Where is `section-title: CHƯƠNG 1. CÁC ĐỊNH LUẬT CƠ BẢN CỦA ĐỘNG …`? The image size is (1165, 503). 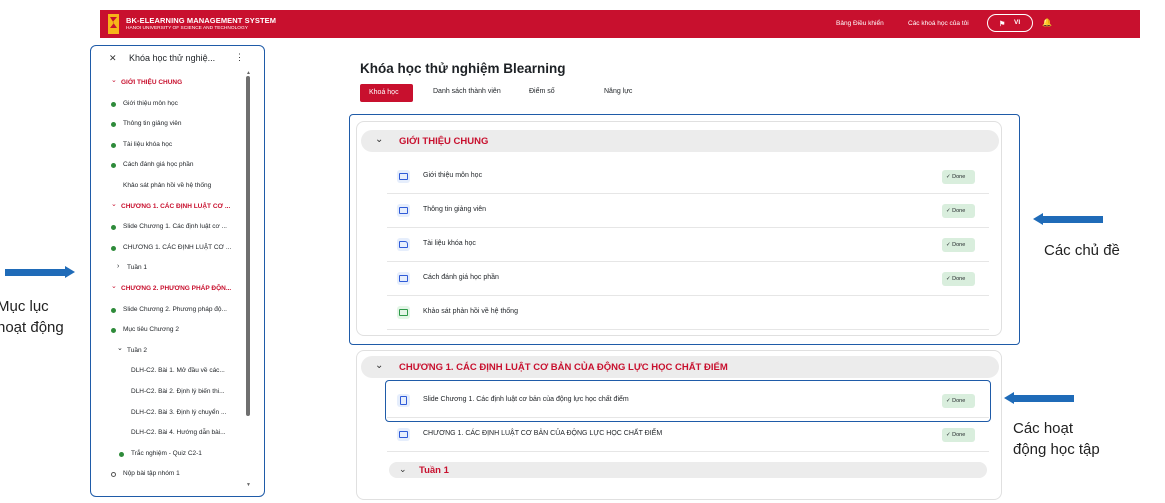
section-title: CHƯƠNG 1. CÁC ĐỊNH LUẬT CƠ BẢN CỦA ĐỘNG … is located at coordinates (563, 367).